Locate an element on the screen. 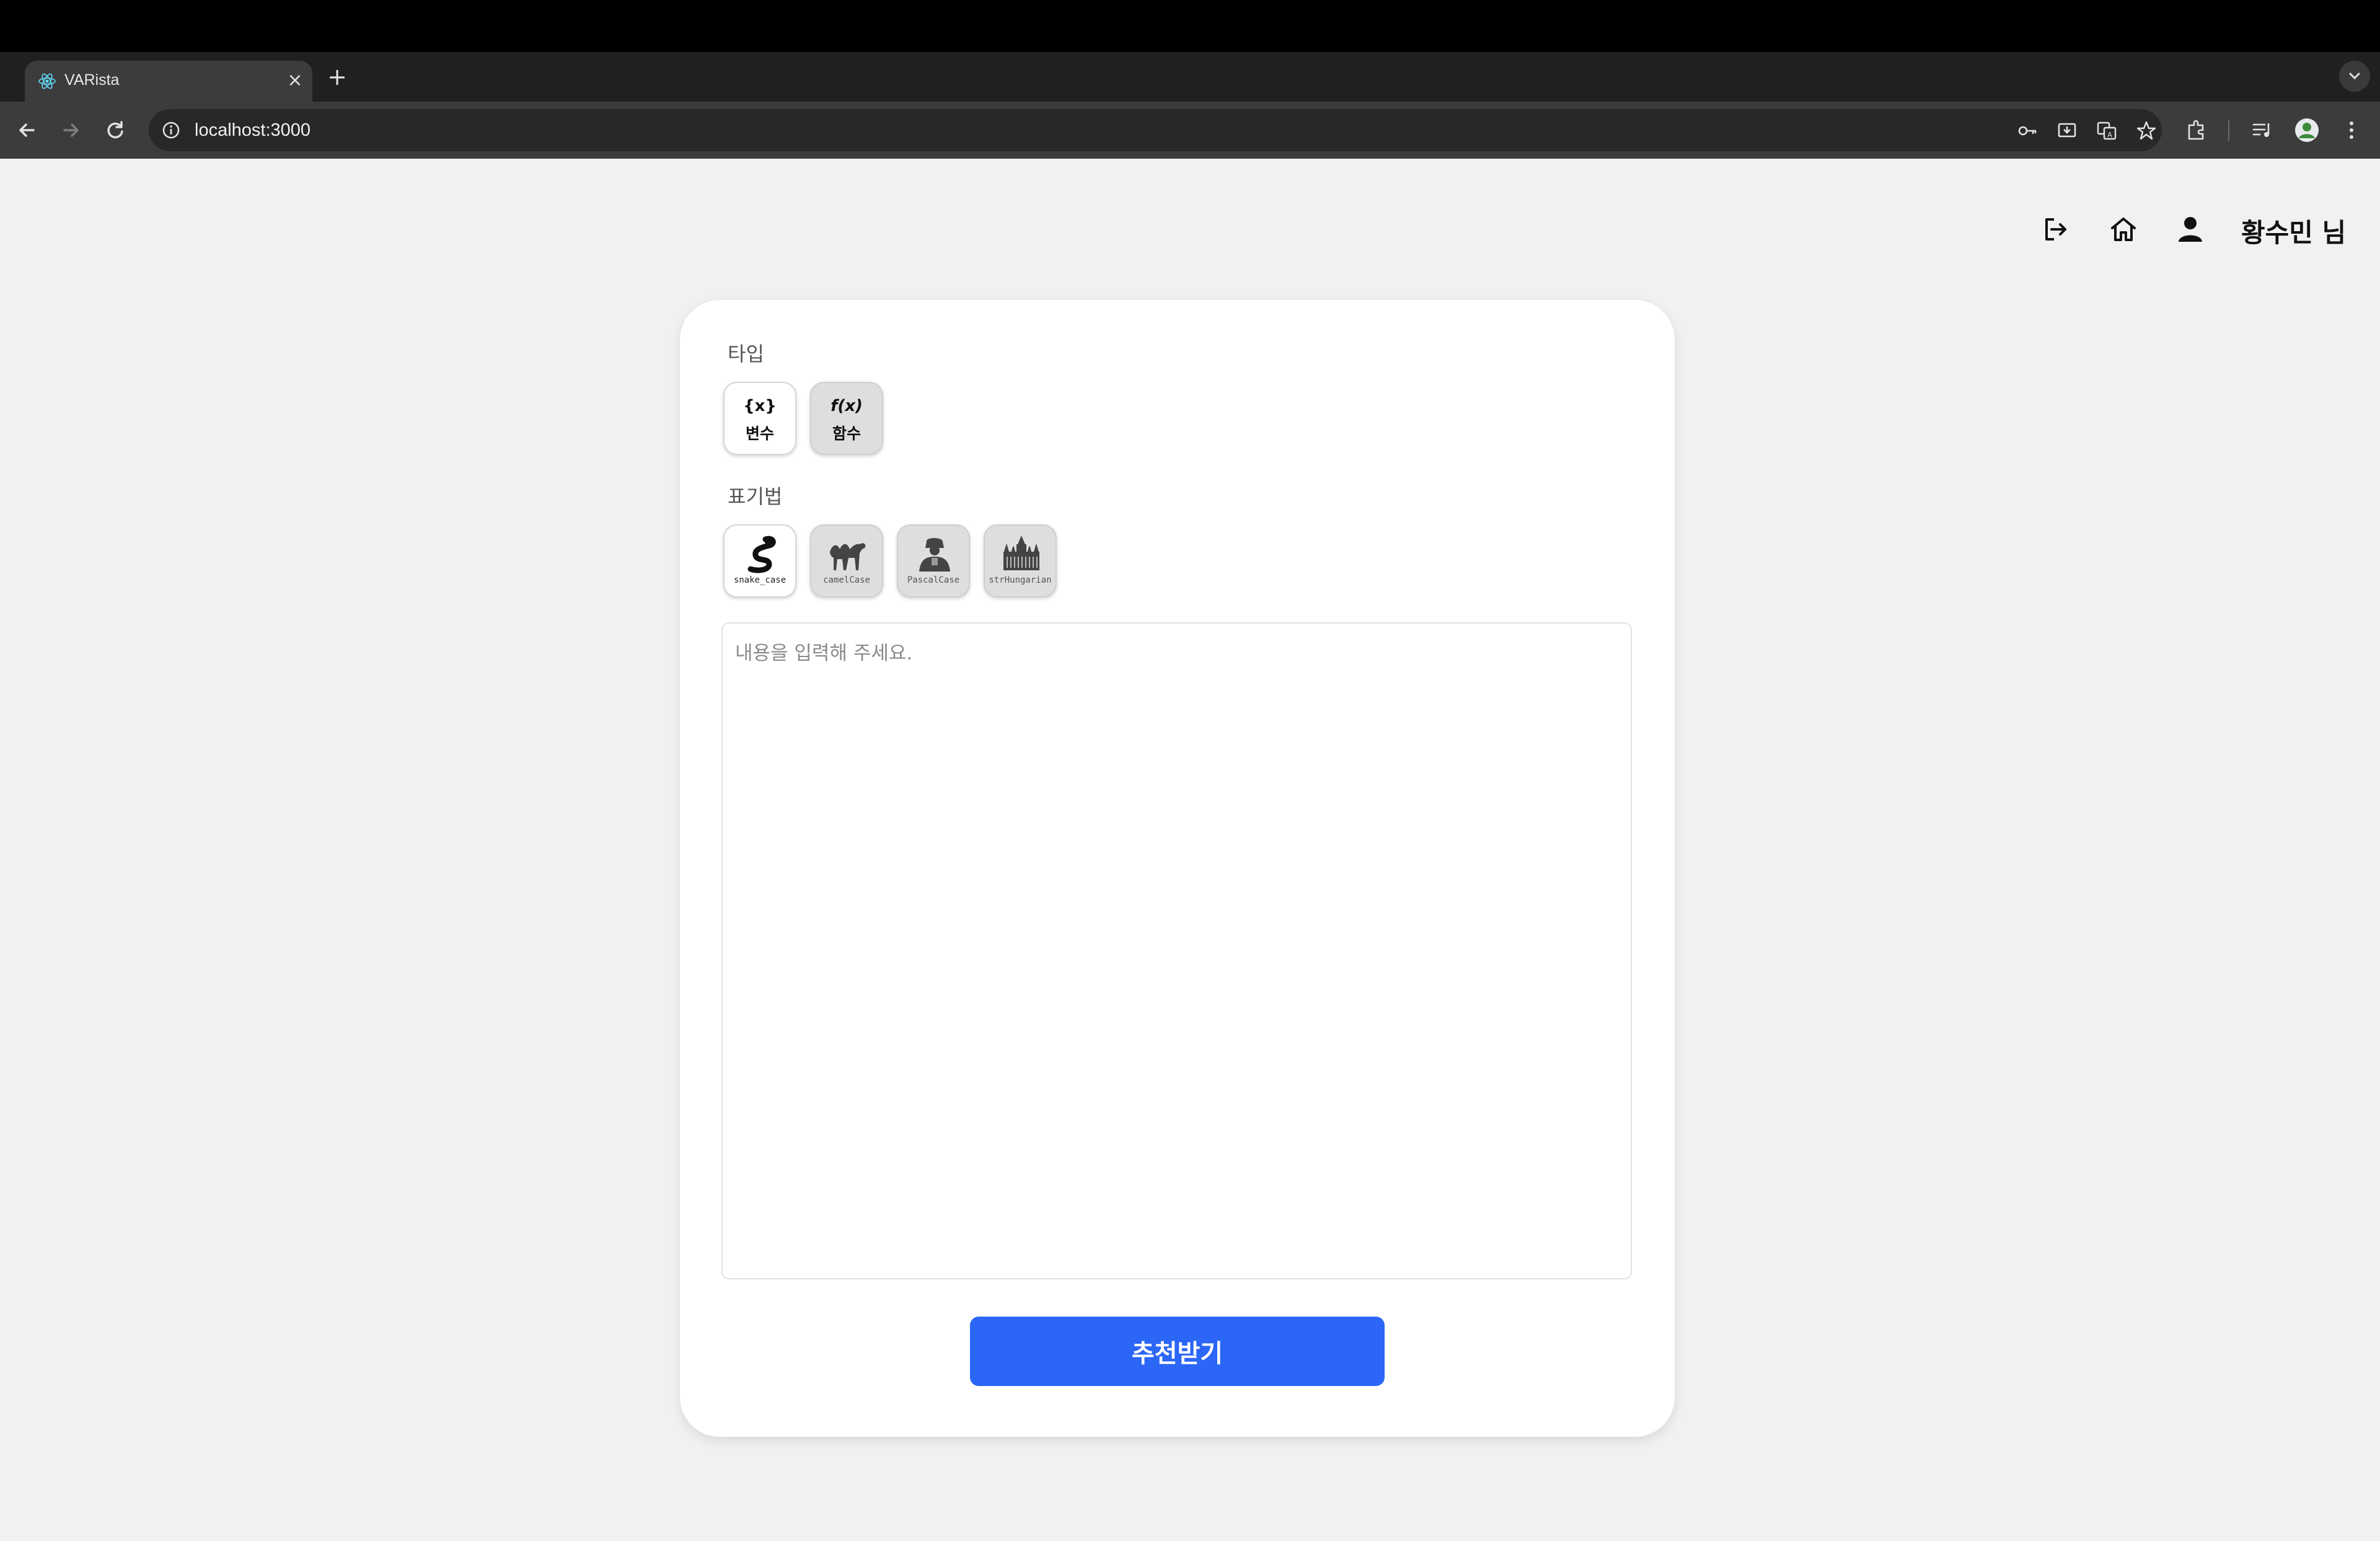 This screenshot has height=1541, width=2380. tab-title: VARista is located at coordinates (92, 80).